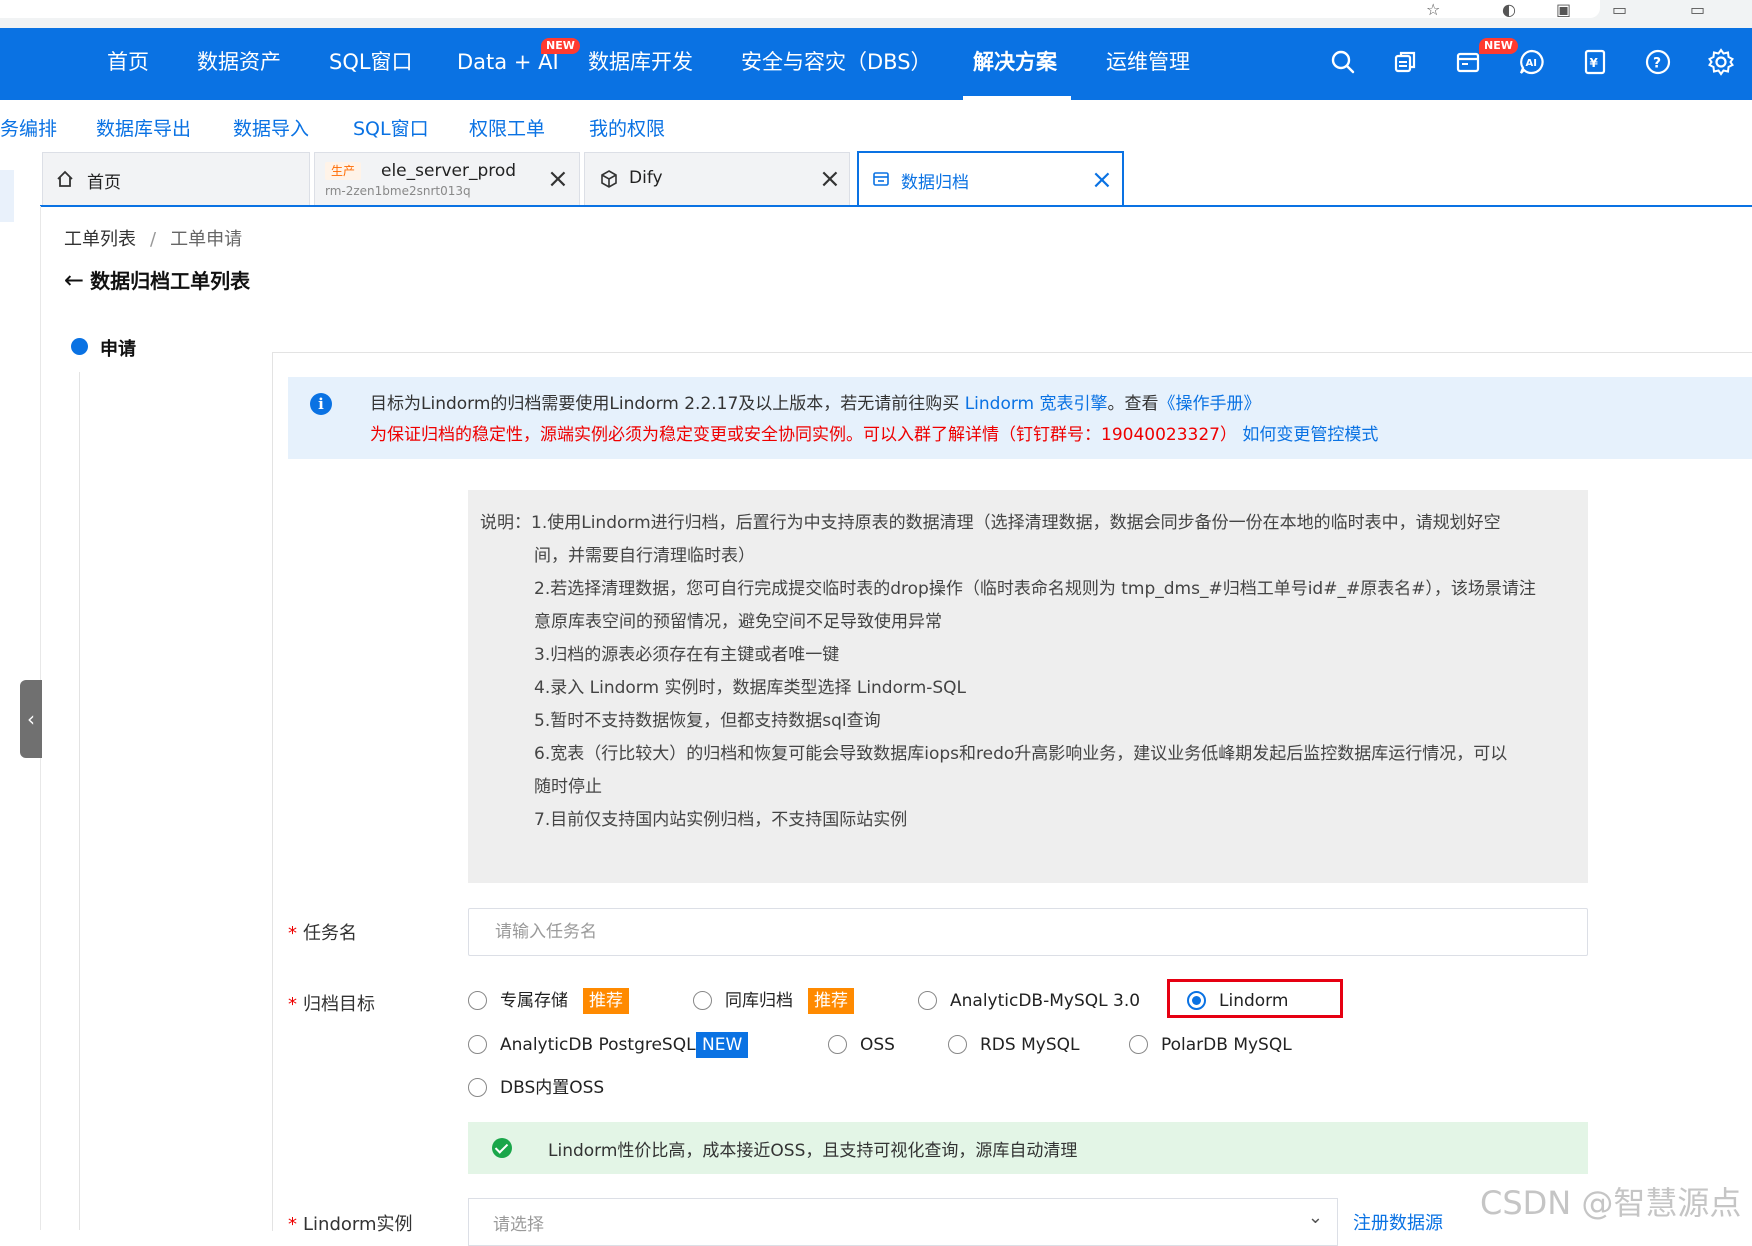 The width and height of the screenshot is (1752, 1246). I want to click on nav-item-security-dbs: 安全与容灾（DBS）, so click(836, 64).